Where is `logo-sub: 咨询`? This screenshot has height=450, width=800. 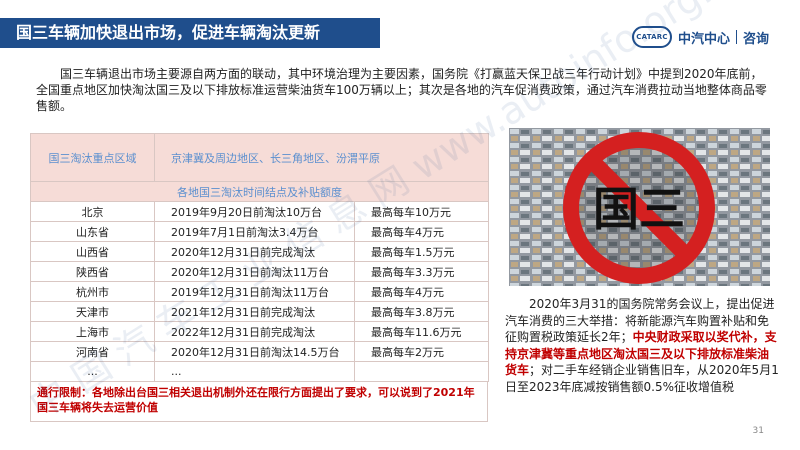 logo-sub: 咨询 is located at coordinates (756, 39).